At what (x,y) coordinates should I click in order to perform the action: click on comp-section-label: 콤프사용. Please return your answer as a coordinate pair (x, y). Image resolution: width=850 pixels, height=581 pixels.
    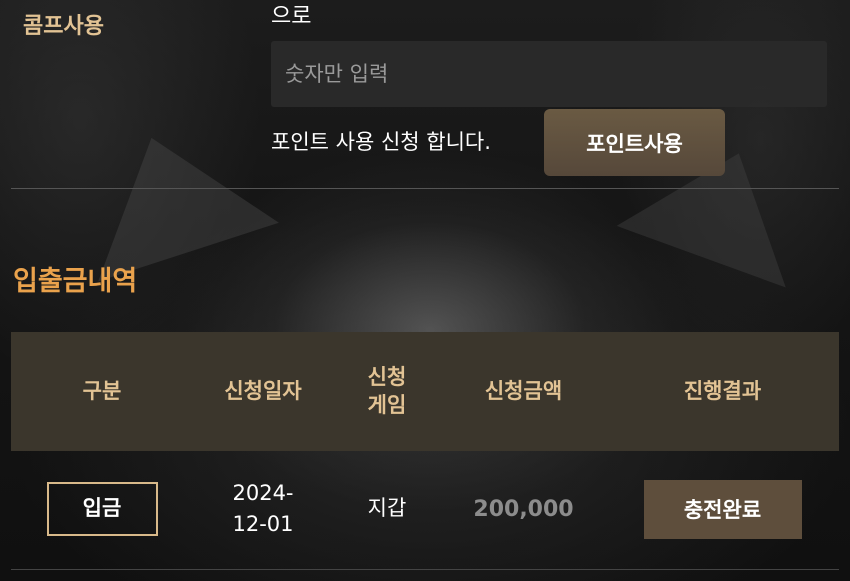
    Looking at the image, I should click on (63, 26).